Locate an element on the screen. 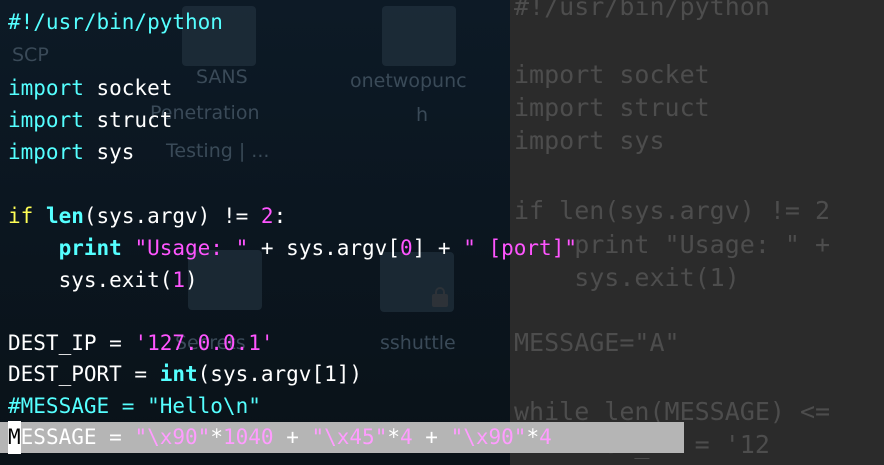 The image size is (884, 465). builtin-token: int is located at coordinates (178, 374).